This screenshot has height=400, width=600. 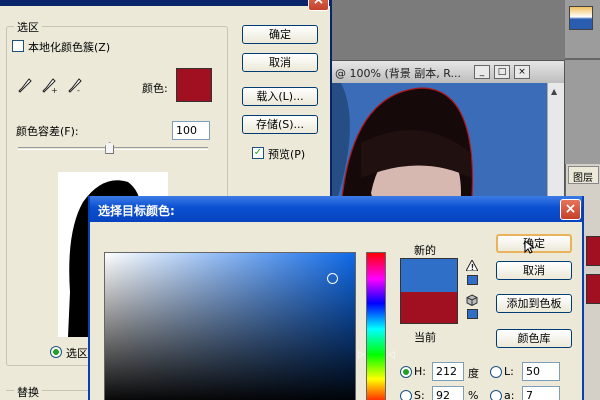 I want to click on scroll-up-arrow-icon: ▲, so click(x=554, y=91).